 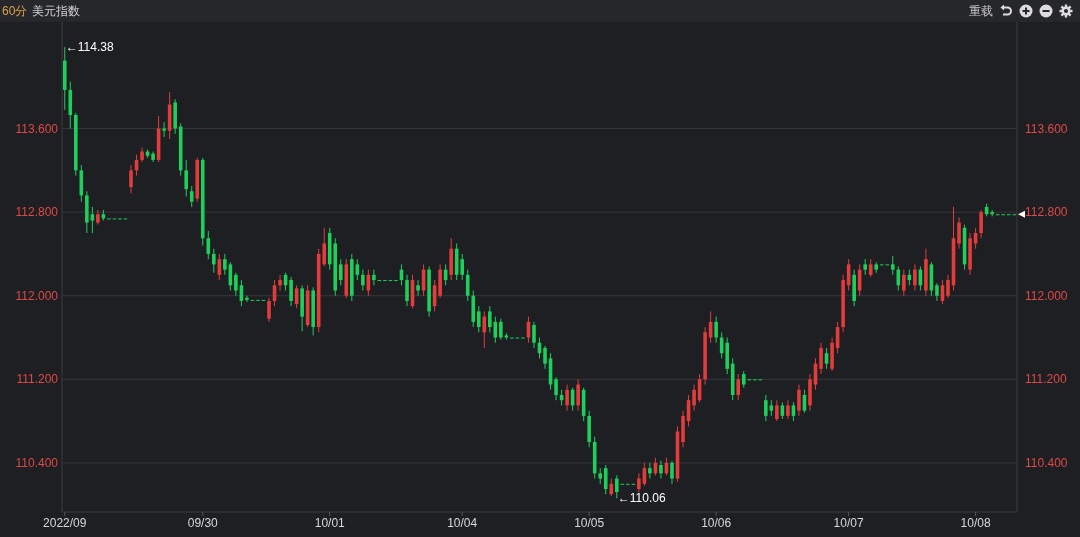 What do you see at coordinates (589, 523) in the screenshot?
I see `axis-label: 10/05` at bounding box center [589, 523].